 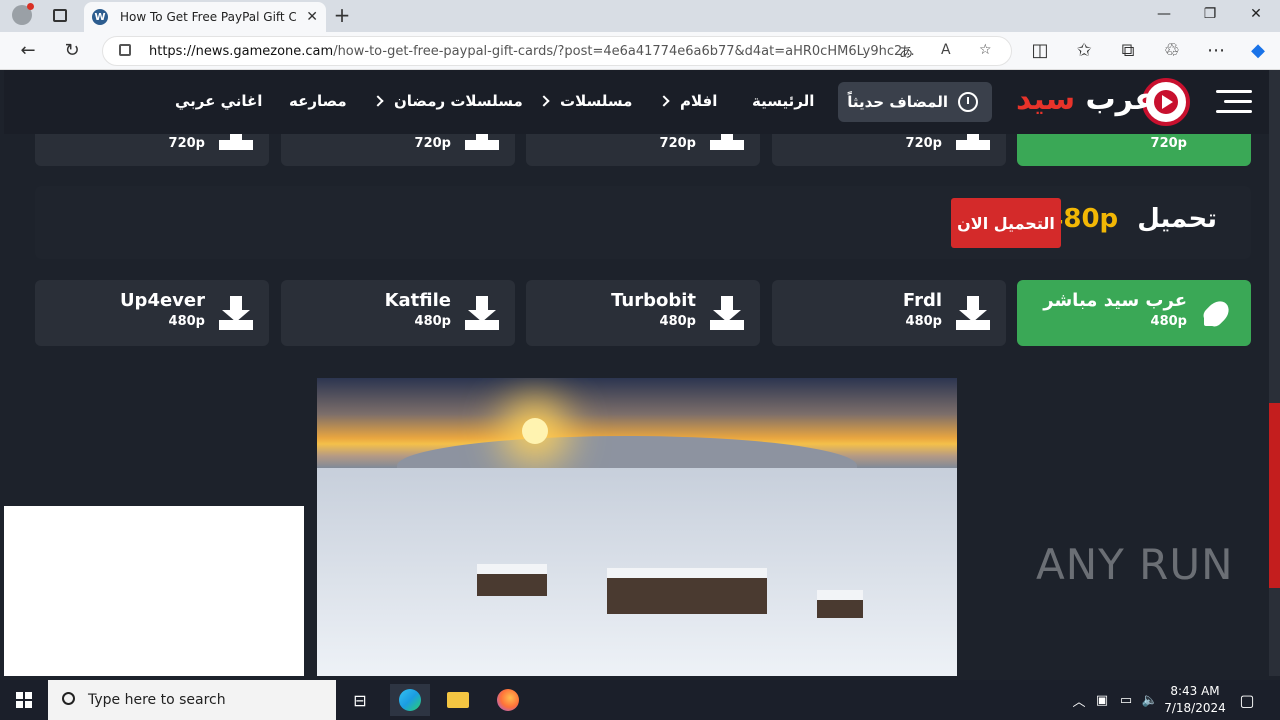 I want to click on nav-movies: افلام, so click(x=688, y=101).